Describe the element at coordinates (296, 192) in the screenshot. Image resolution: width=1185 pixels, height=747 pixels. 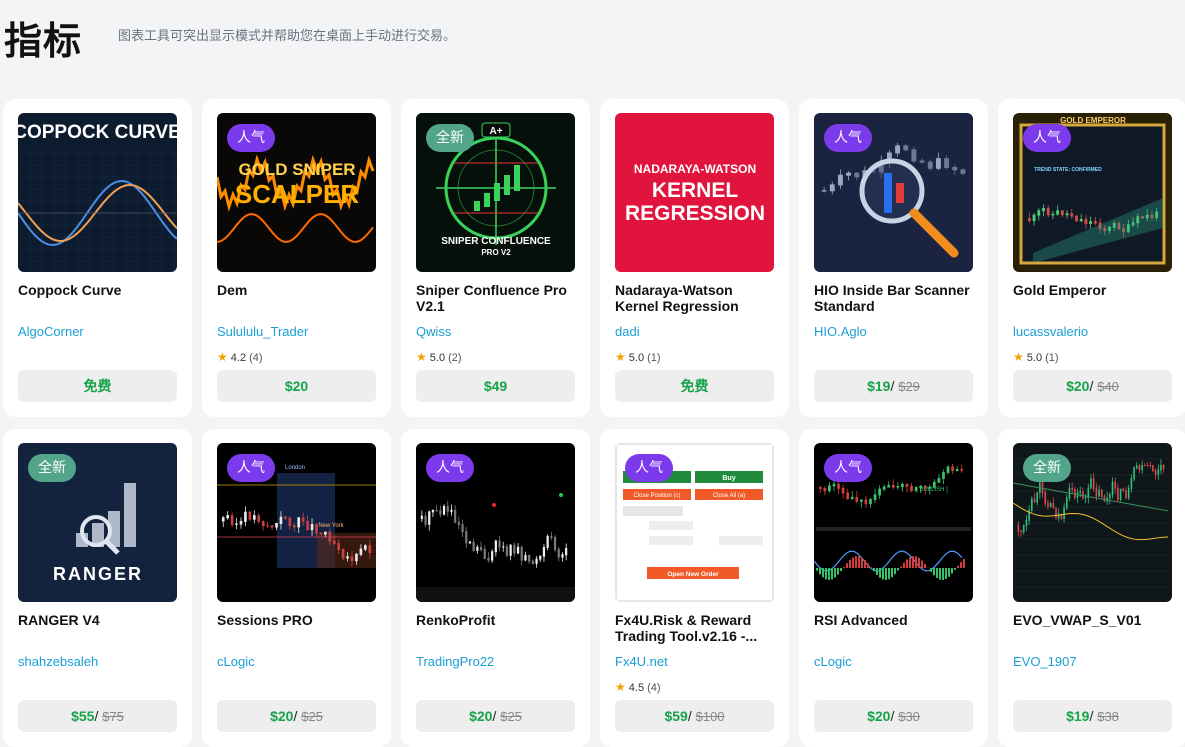
I see `product-thumbnail: GOLD SNIPERSCALPER人气` at that location.